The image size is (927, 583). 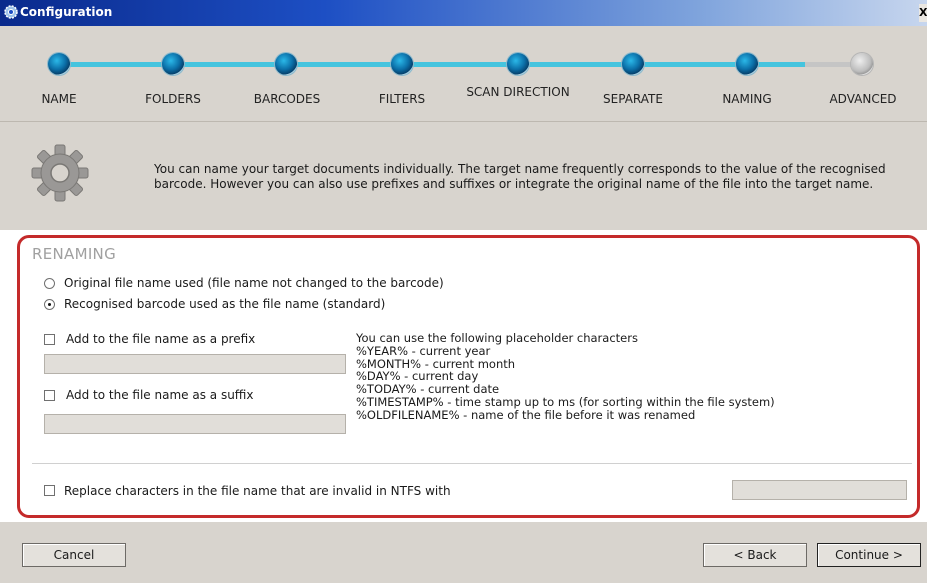 I want to click on suffix-checkbox, so click(x=49, y=395).